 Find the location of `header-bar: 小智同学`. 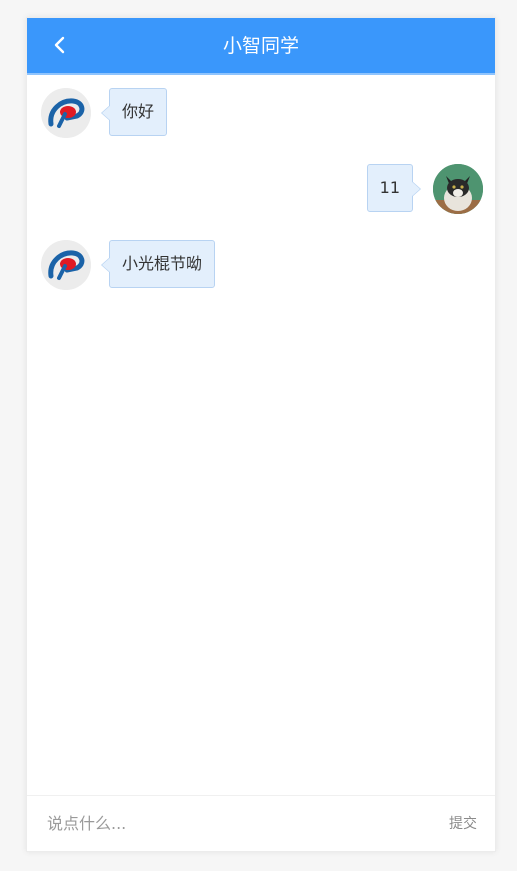

header-bar: 小智同学 is located at coordinates (261, 46).